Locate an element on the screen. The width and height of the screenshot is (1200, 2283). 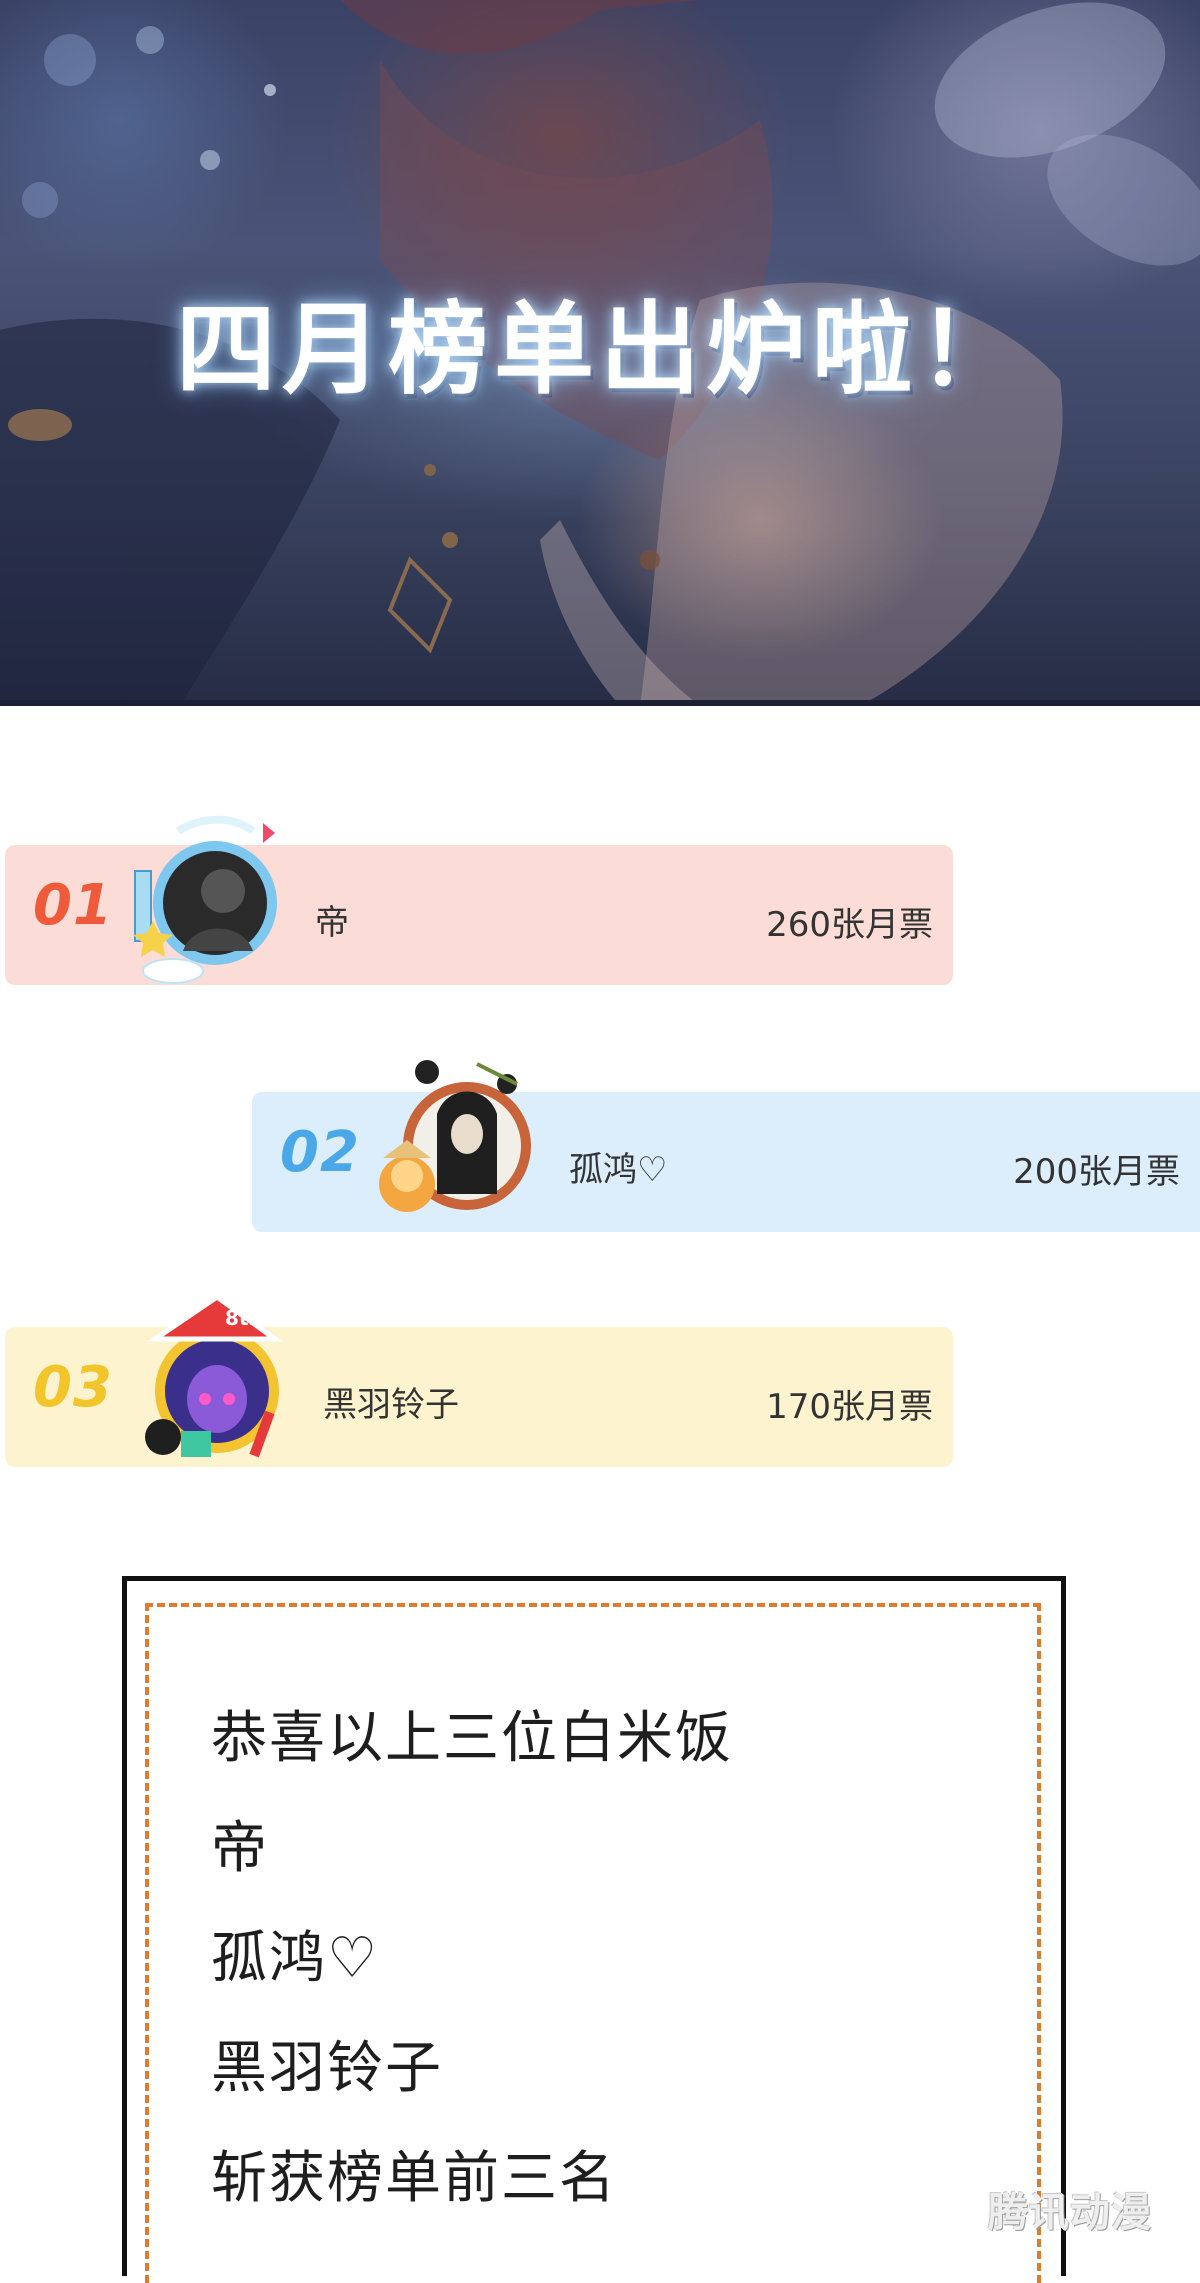
rank-row-2: 02 孤鸿♡ 200张月票 is located at coordinates (726, 1146).